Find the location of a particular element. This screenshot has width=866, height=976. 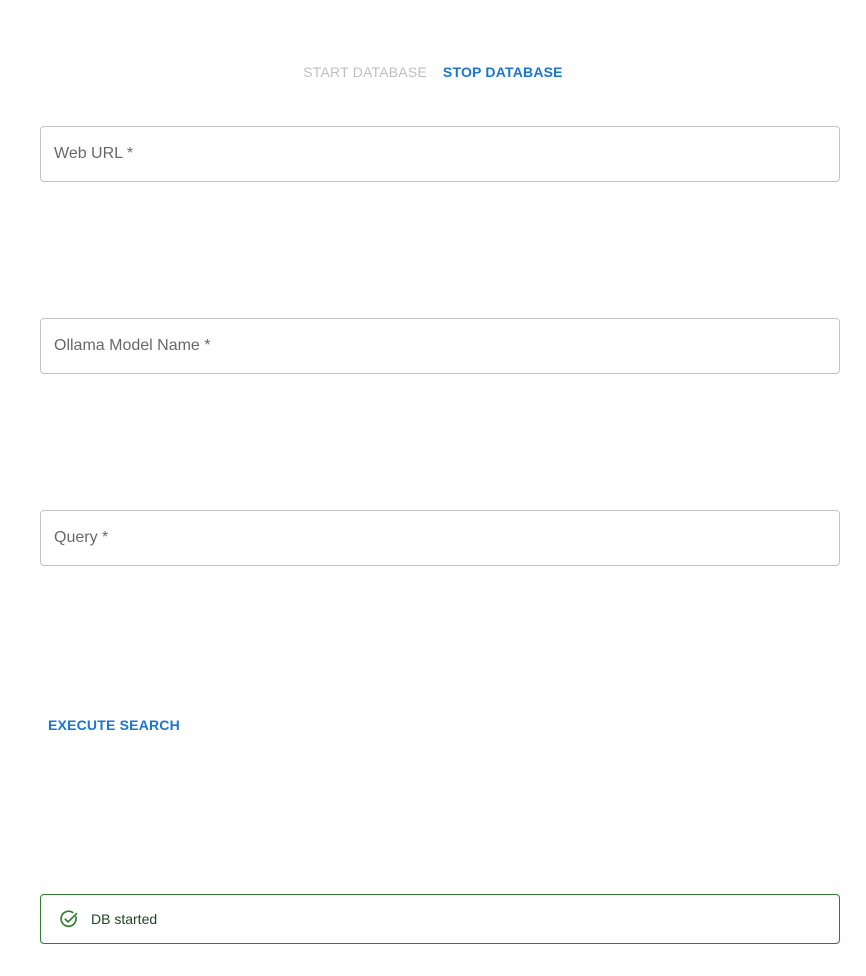

query-input is located at coordinates (440, 538).